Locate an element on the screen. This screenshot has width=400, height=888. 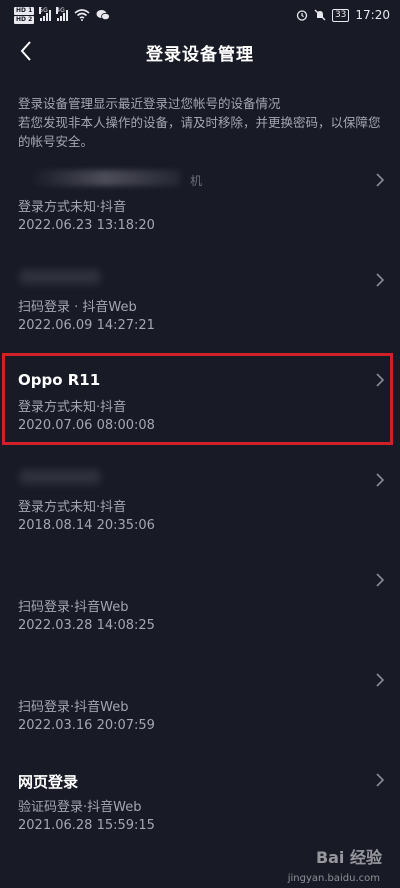
device-name-tail: 机 is located at coordinates (196, 181).